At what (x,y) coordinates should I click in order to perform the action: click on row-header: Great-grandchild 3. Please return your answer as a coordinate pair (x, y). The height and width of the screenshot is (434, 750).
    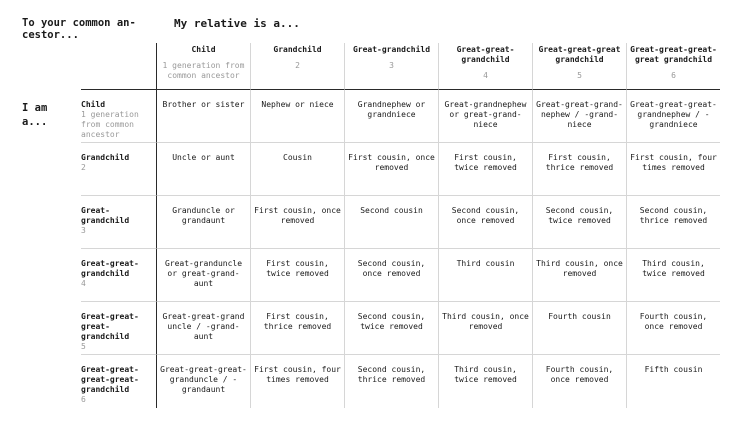
    Looking at the image, I should click on (118, 222).